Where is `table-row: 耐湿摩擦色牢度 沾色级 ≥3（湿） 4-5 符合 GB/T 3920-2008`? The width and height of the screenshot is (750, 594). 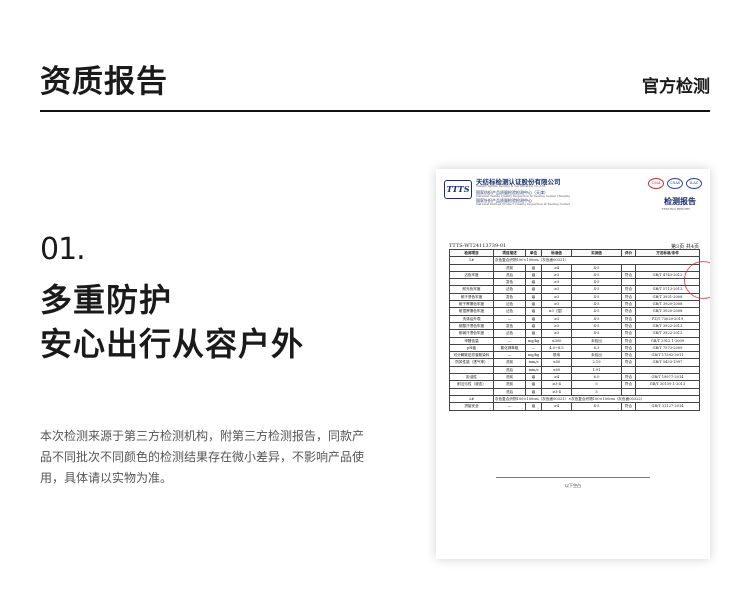 table-row: 耐湿摩擦色牢度 沾色级 ≥3（湿） 4-5 符合 GB/T 3920-2008 is located at coordinates (574, 311).